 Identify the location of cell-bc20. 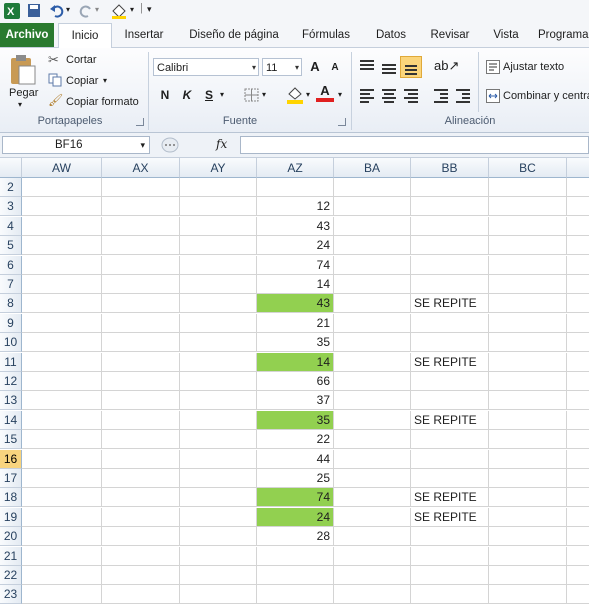
(528, 536).